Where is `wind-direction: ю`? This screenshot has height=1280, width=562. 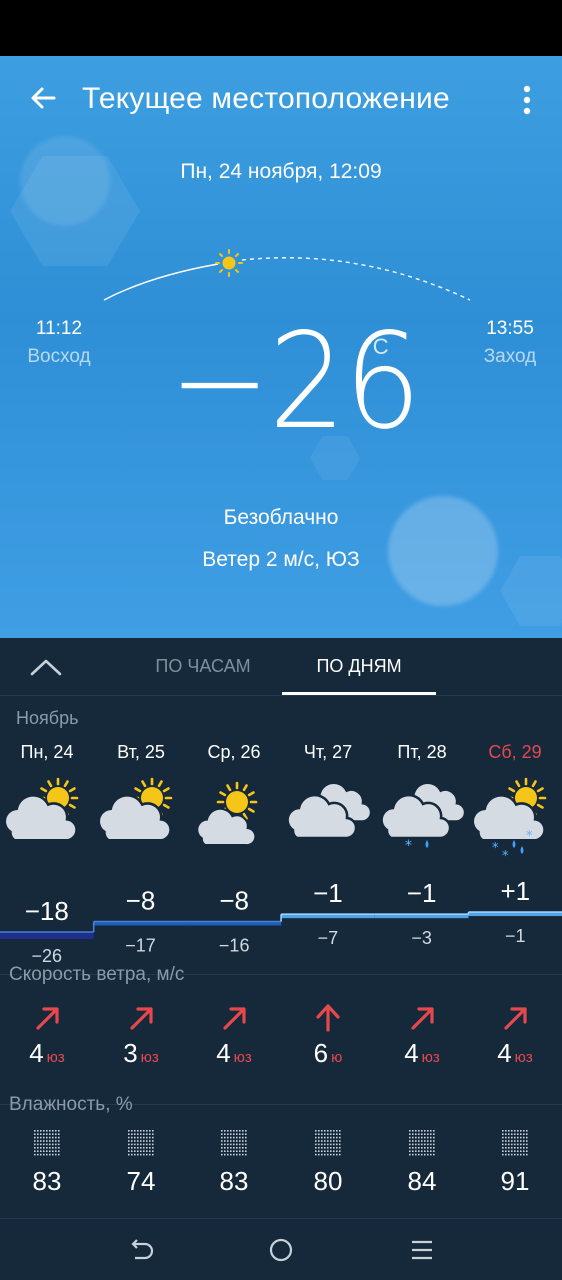
wind-direction: ю is located at coordinates (337, 1057).